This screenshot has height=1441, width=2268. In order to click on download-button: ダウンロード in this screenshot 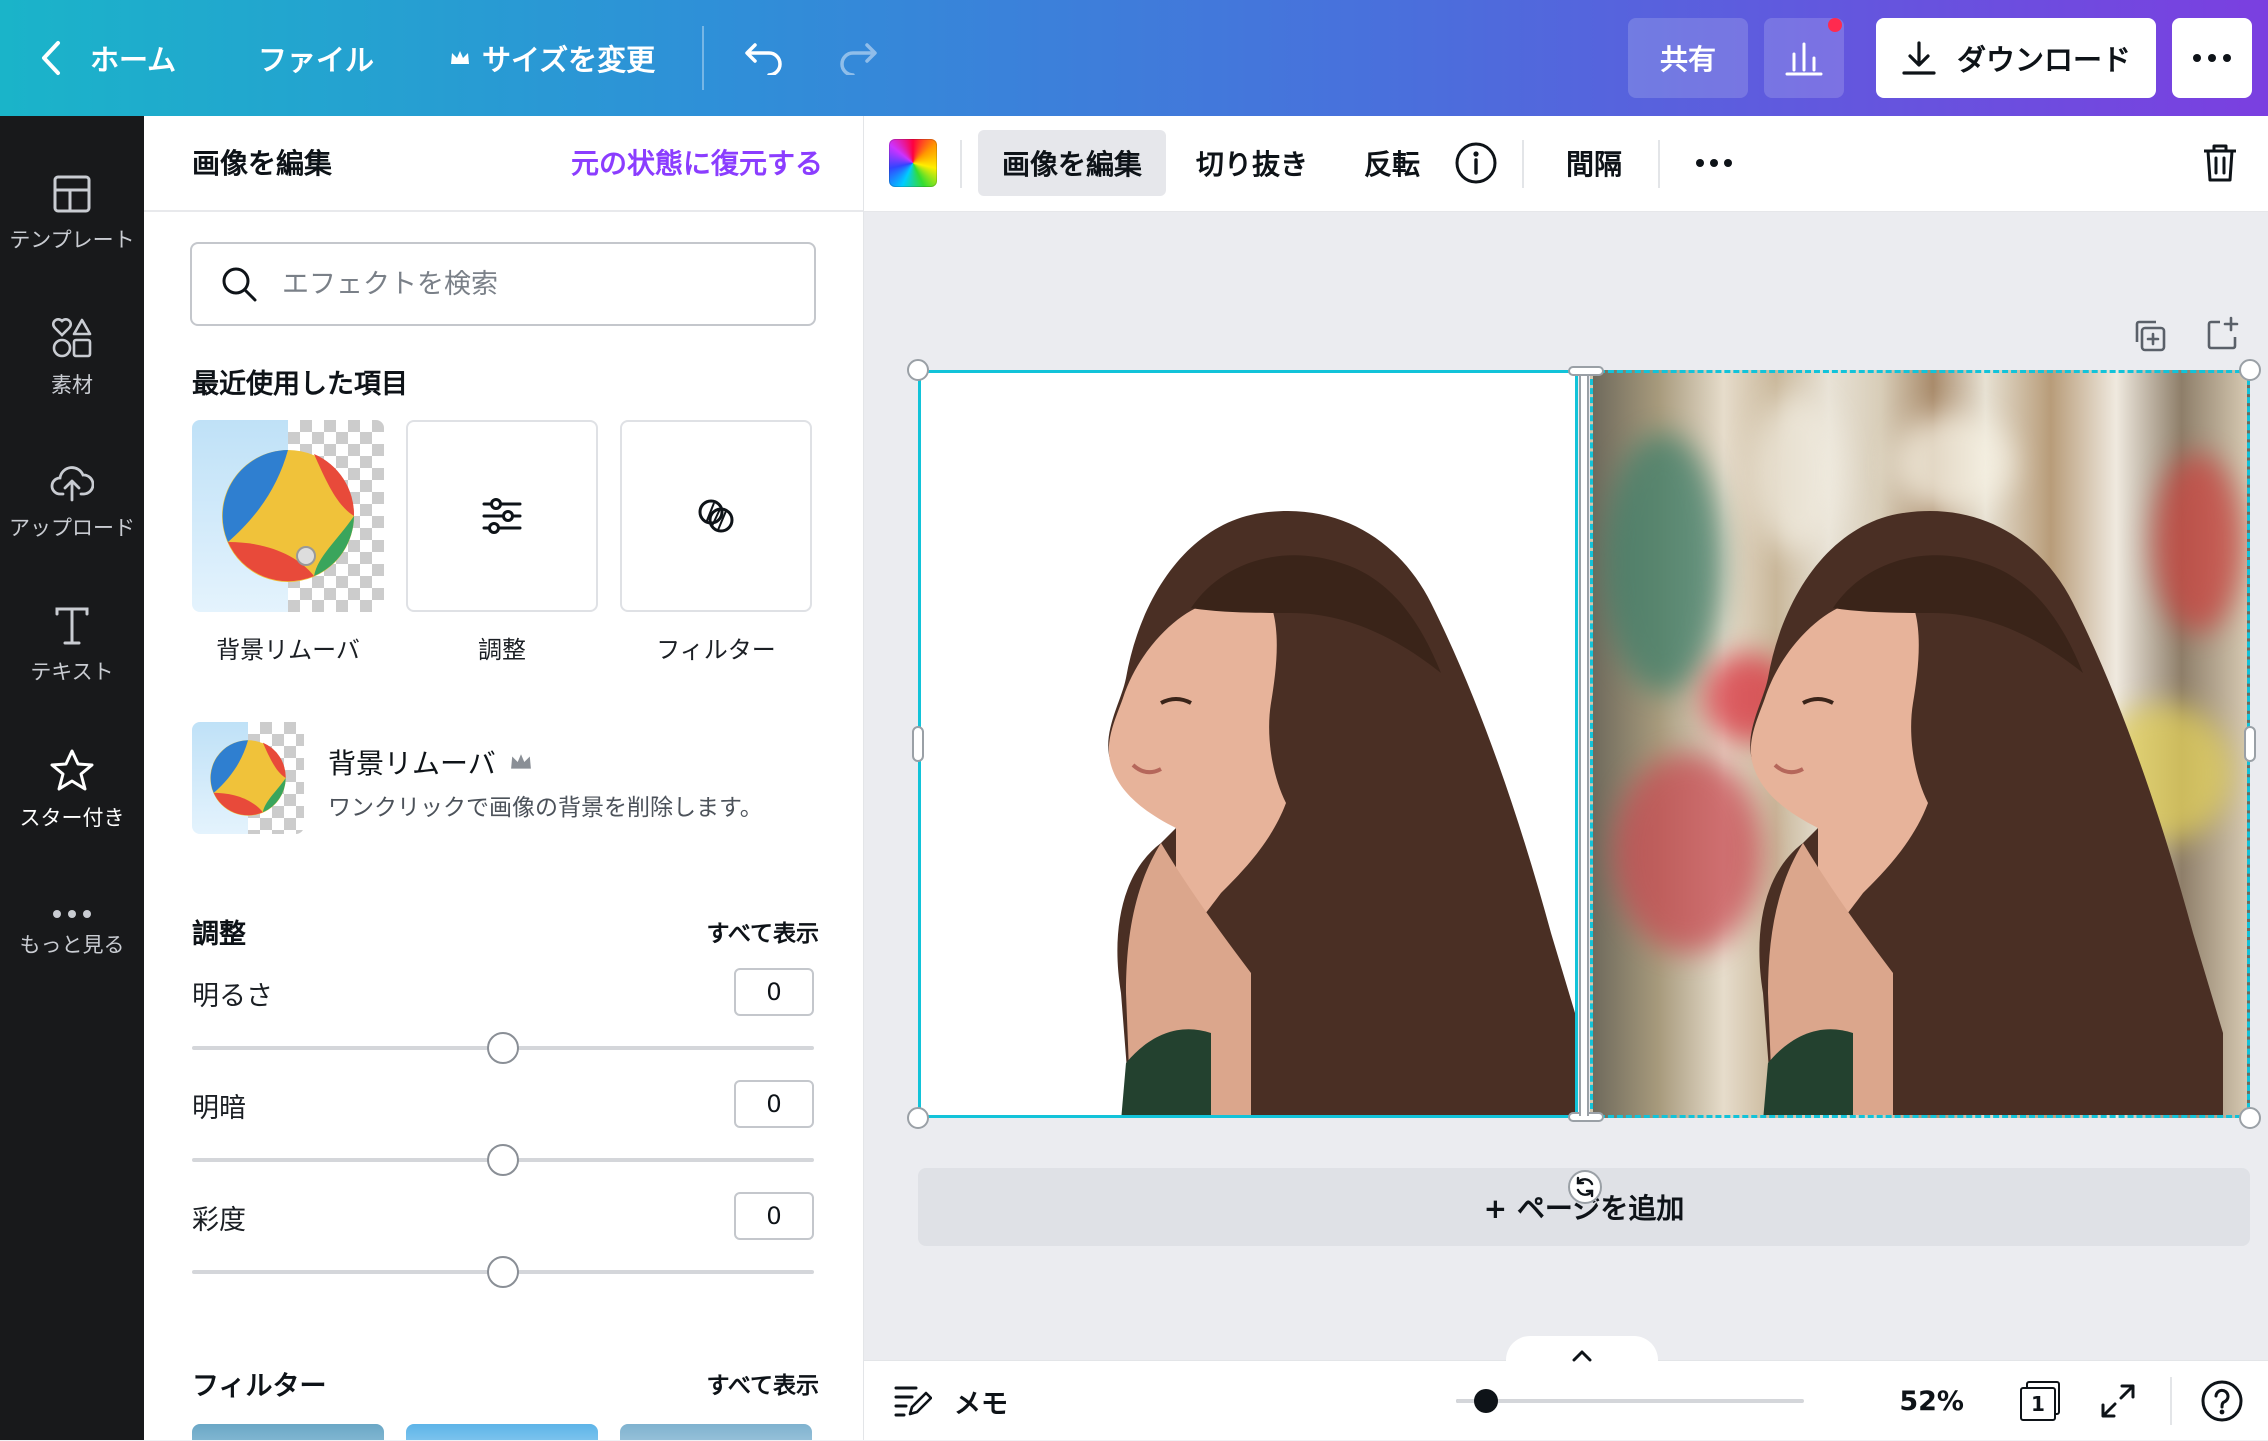, I will do `click(2016, 58)`.